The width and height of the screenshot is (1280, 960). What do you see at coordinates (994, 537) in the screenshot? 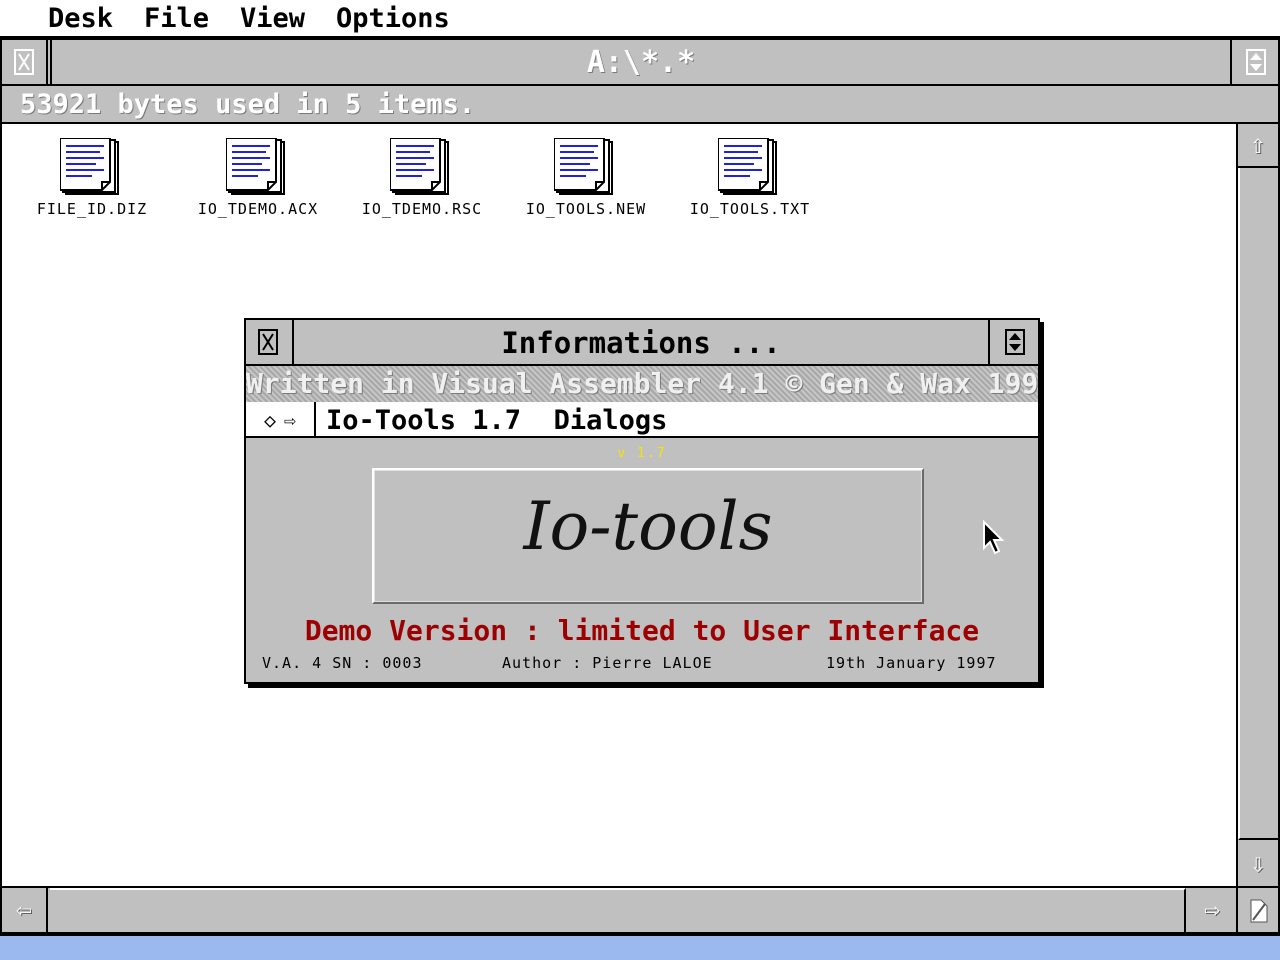
I see `mouse-pointer-icon` at bounding box center [994, 537].